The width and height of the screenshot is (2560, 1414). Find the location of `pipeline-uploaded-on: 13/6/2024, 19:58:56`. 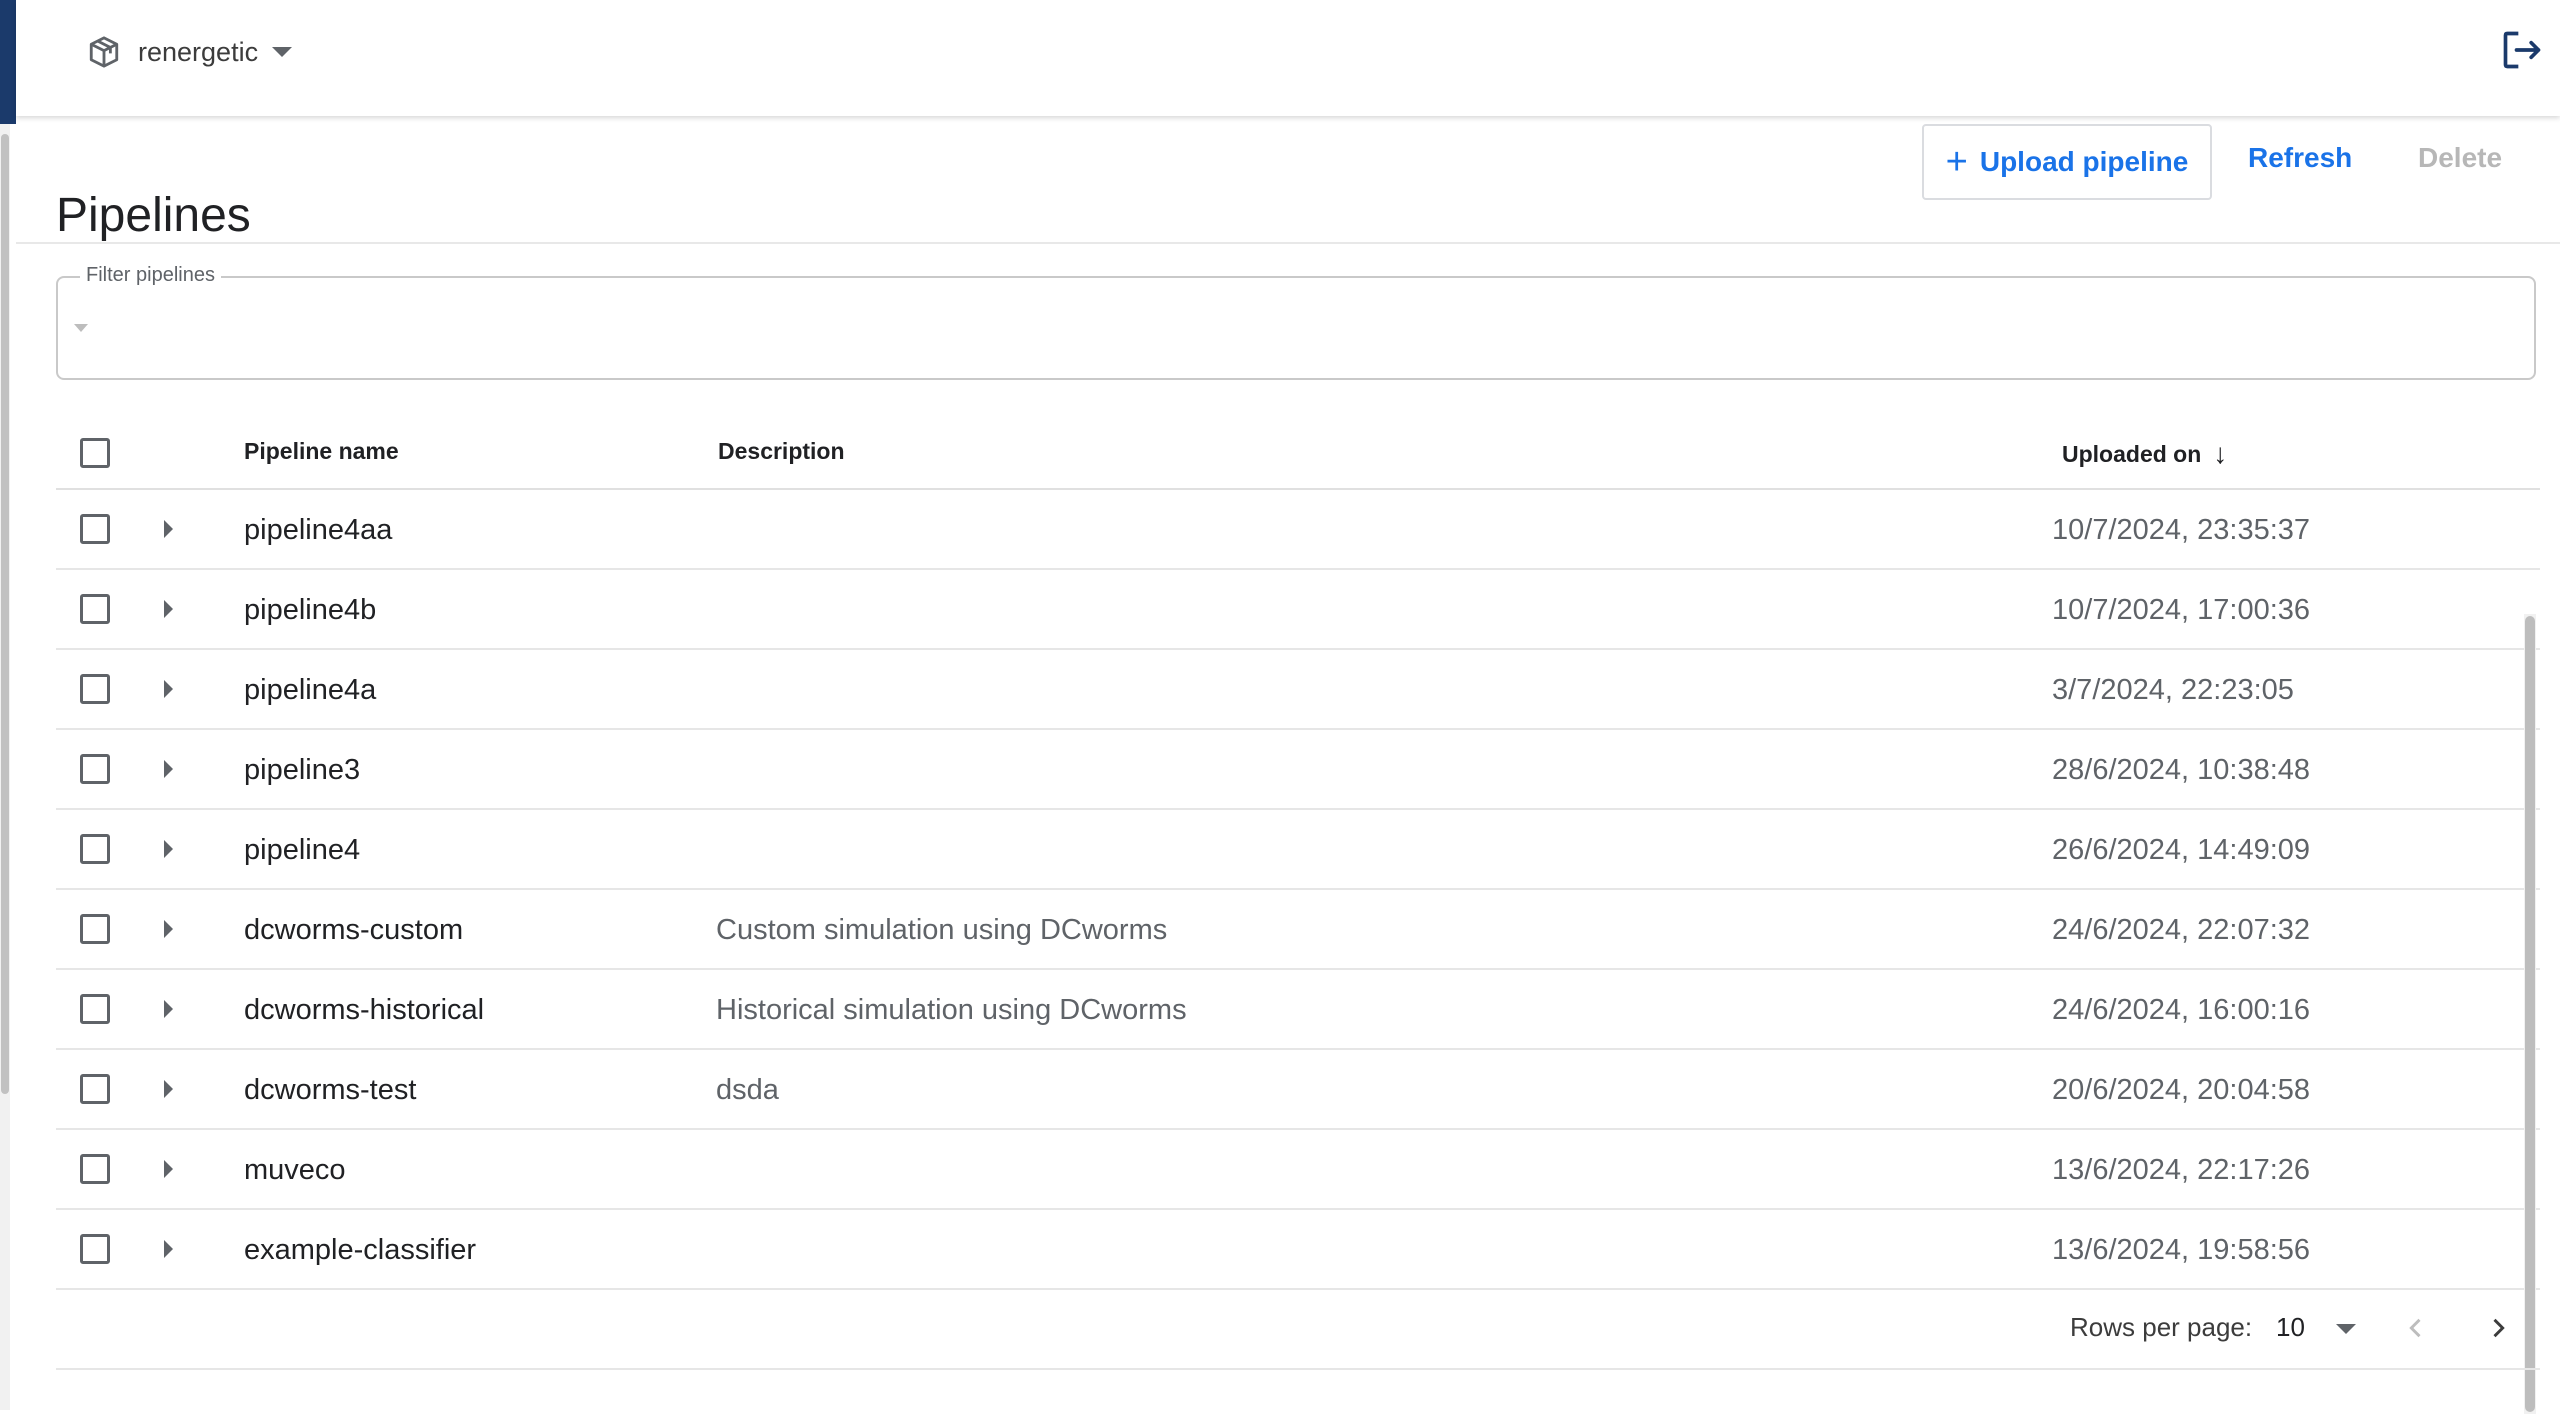

pipeline-uploaded-on: 13/6/2024, 19:58:56 is located at coordinates (2181, 1250).